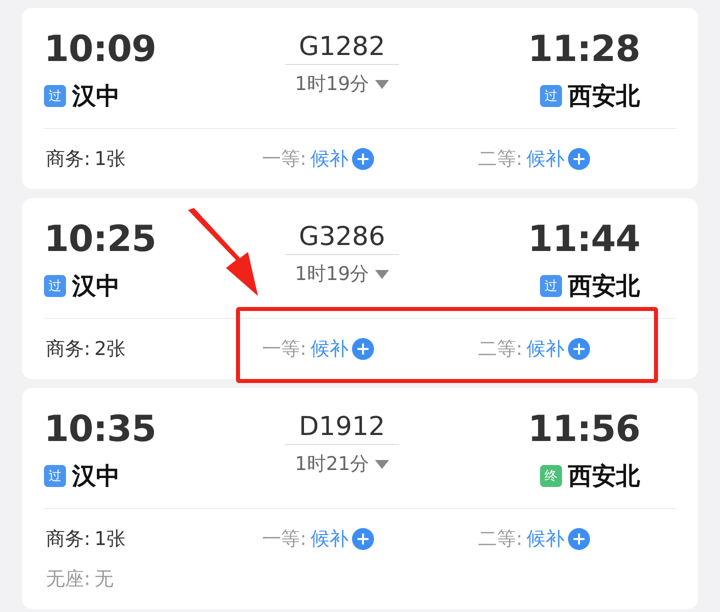 This screenshot has width=720, height=612. What do you see at coordinates (342, 48) in the screenshot?
I see `train-number: G1282` at bounding box center [342, 48].